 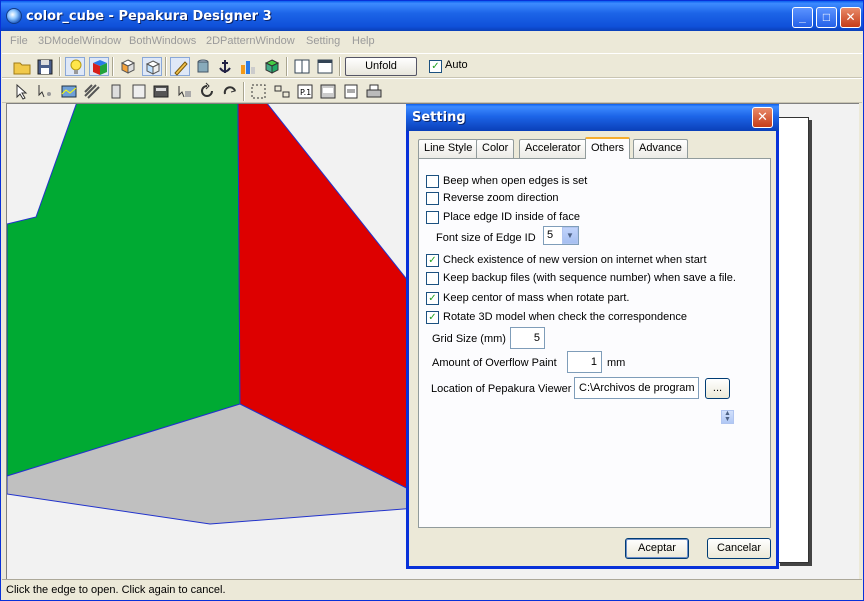 I want to click on beep-open-edges-checkbox, so click(x=432, y=181).